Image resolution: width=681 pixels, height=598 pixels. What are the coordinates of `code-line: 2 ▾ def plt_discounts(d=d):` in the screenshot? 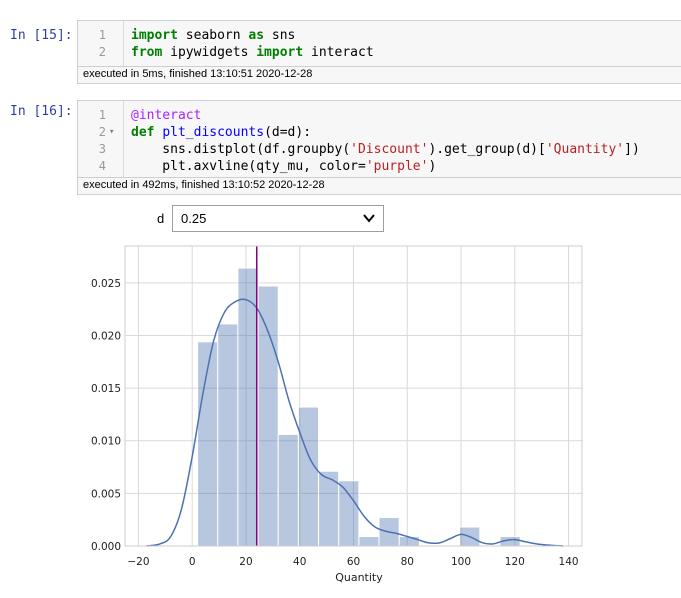 It's located at (379, 132).